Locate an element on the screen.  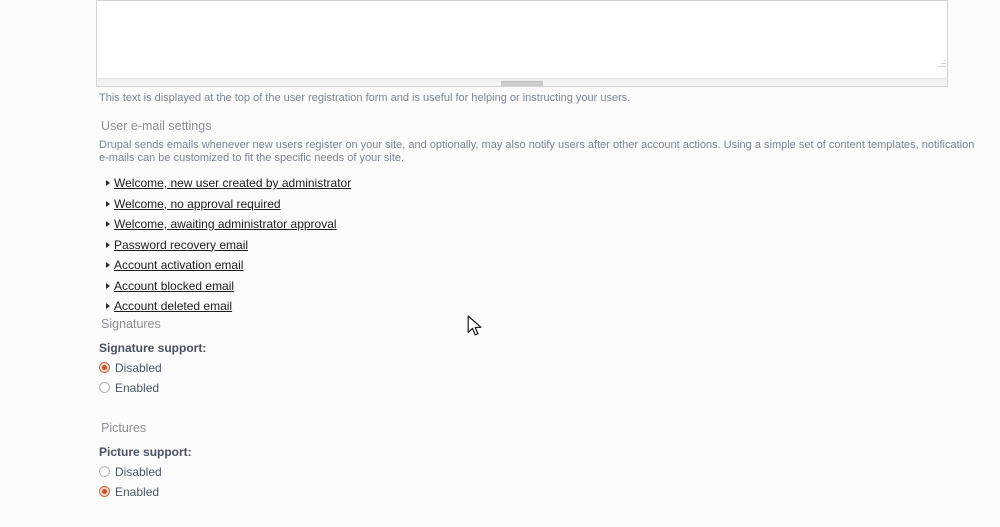
textarea-grippie-handle is located at coordinates (522, 82).